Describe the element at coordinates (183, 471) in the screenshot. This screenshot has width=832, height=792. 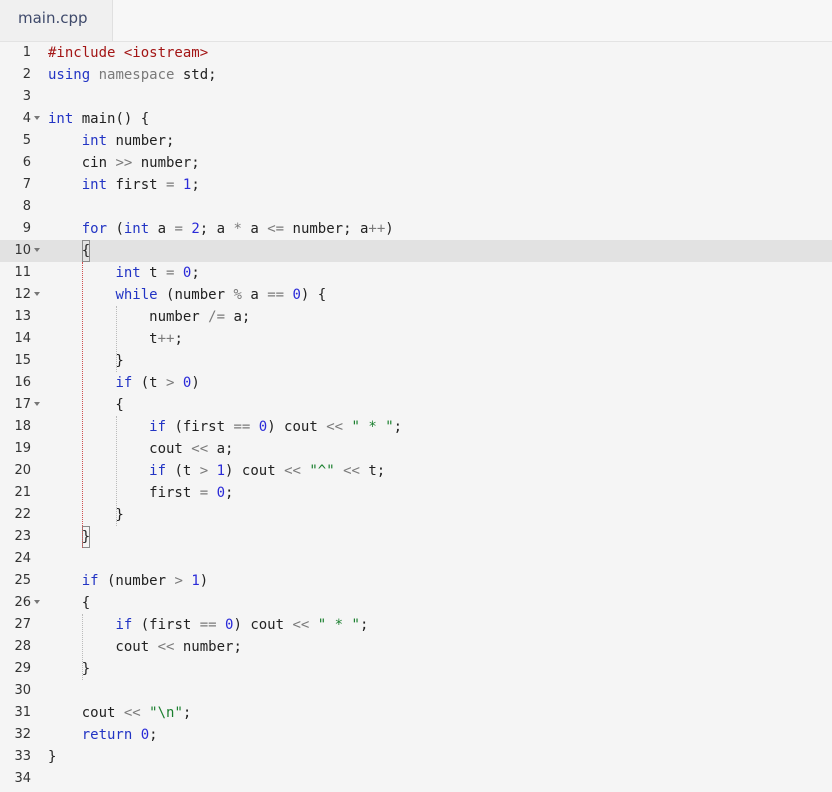
I see `code-token: (t` at that location.